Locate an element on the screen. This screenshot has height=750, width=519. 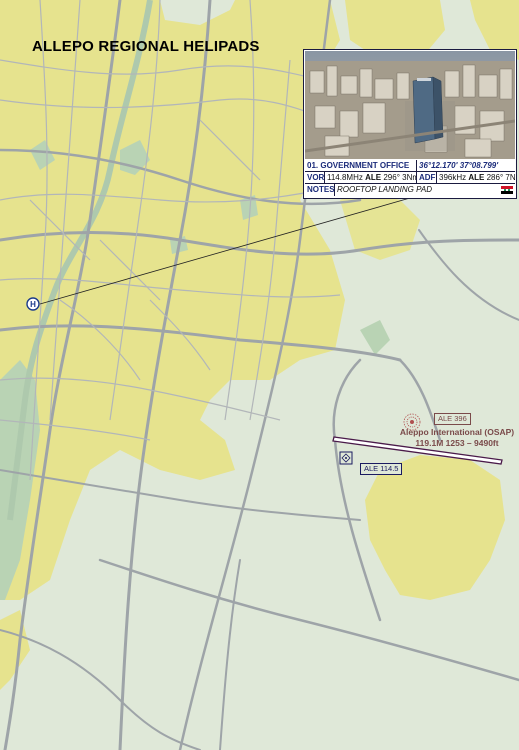
vor-label-box: ALE 114.5 is located at coordinates (381, 469).